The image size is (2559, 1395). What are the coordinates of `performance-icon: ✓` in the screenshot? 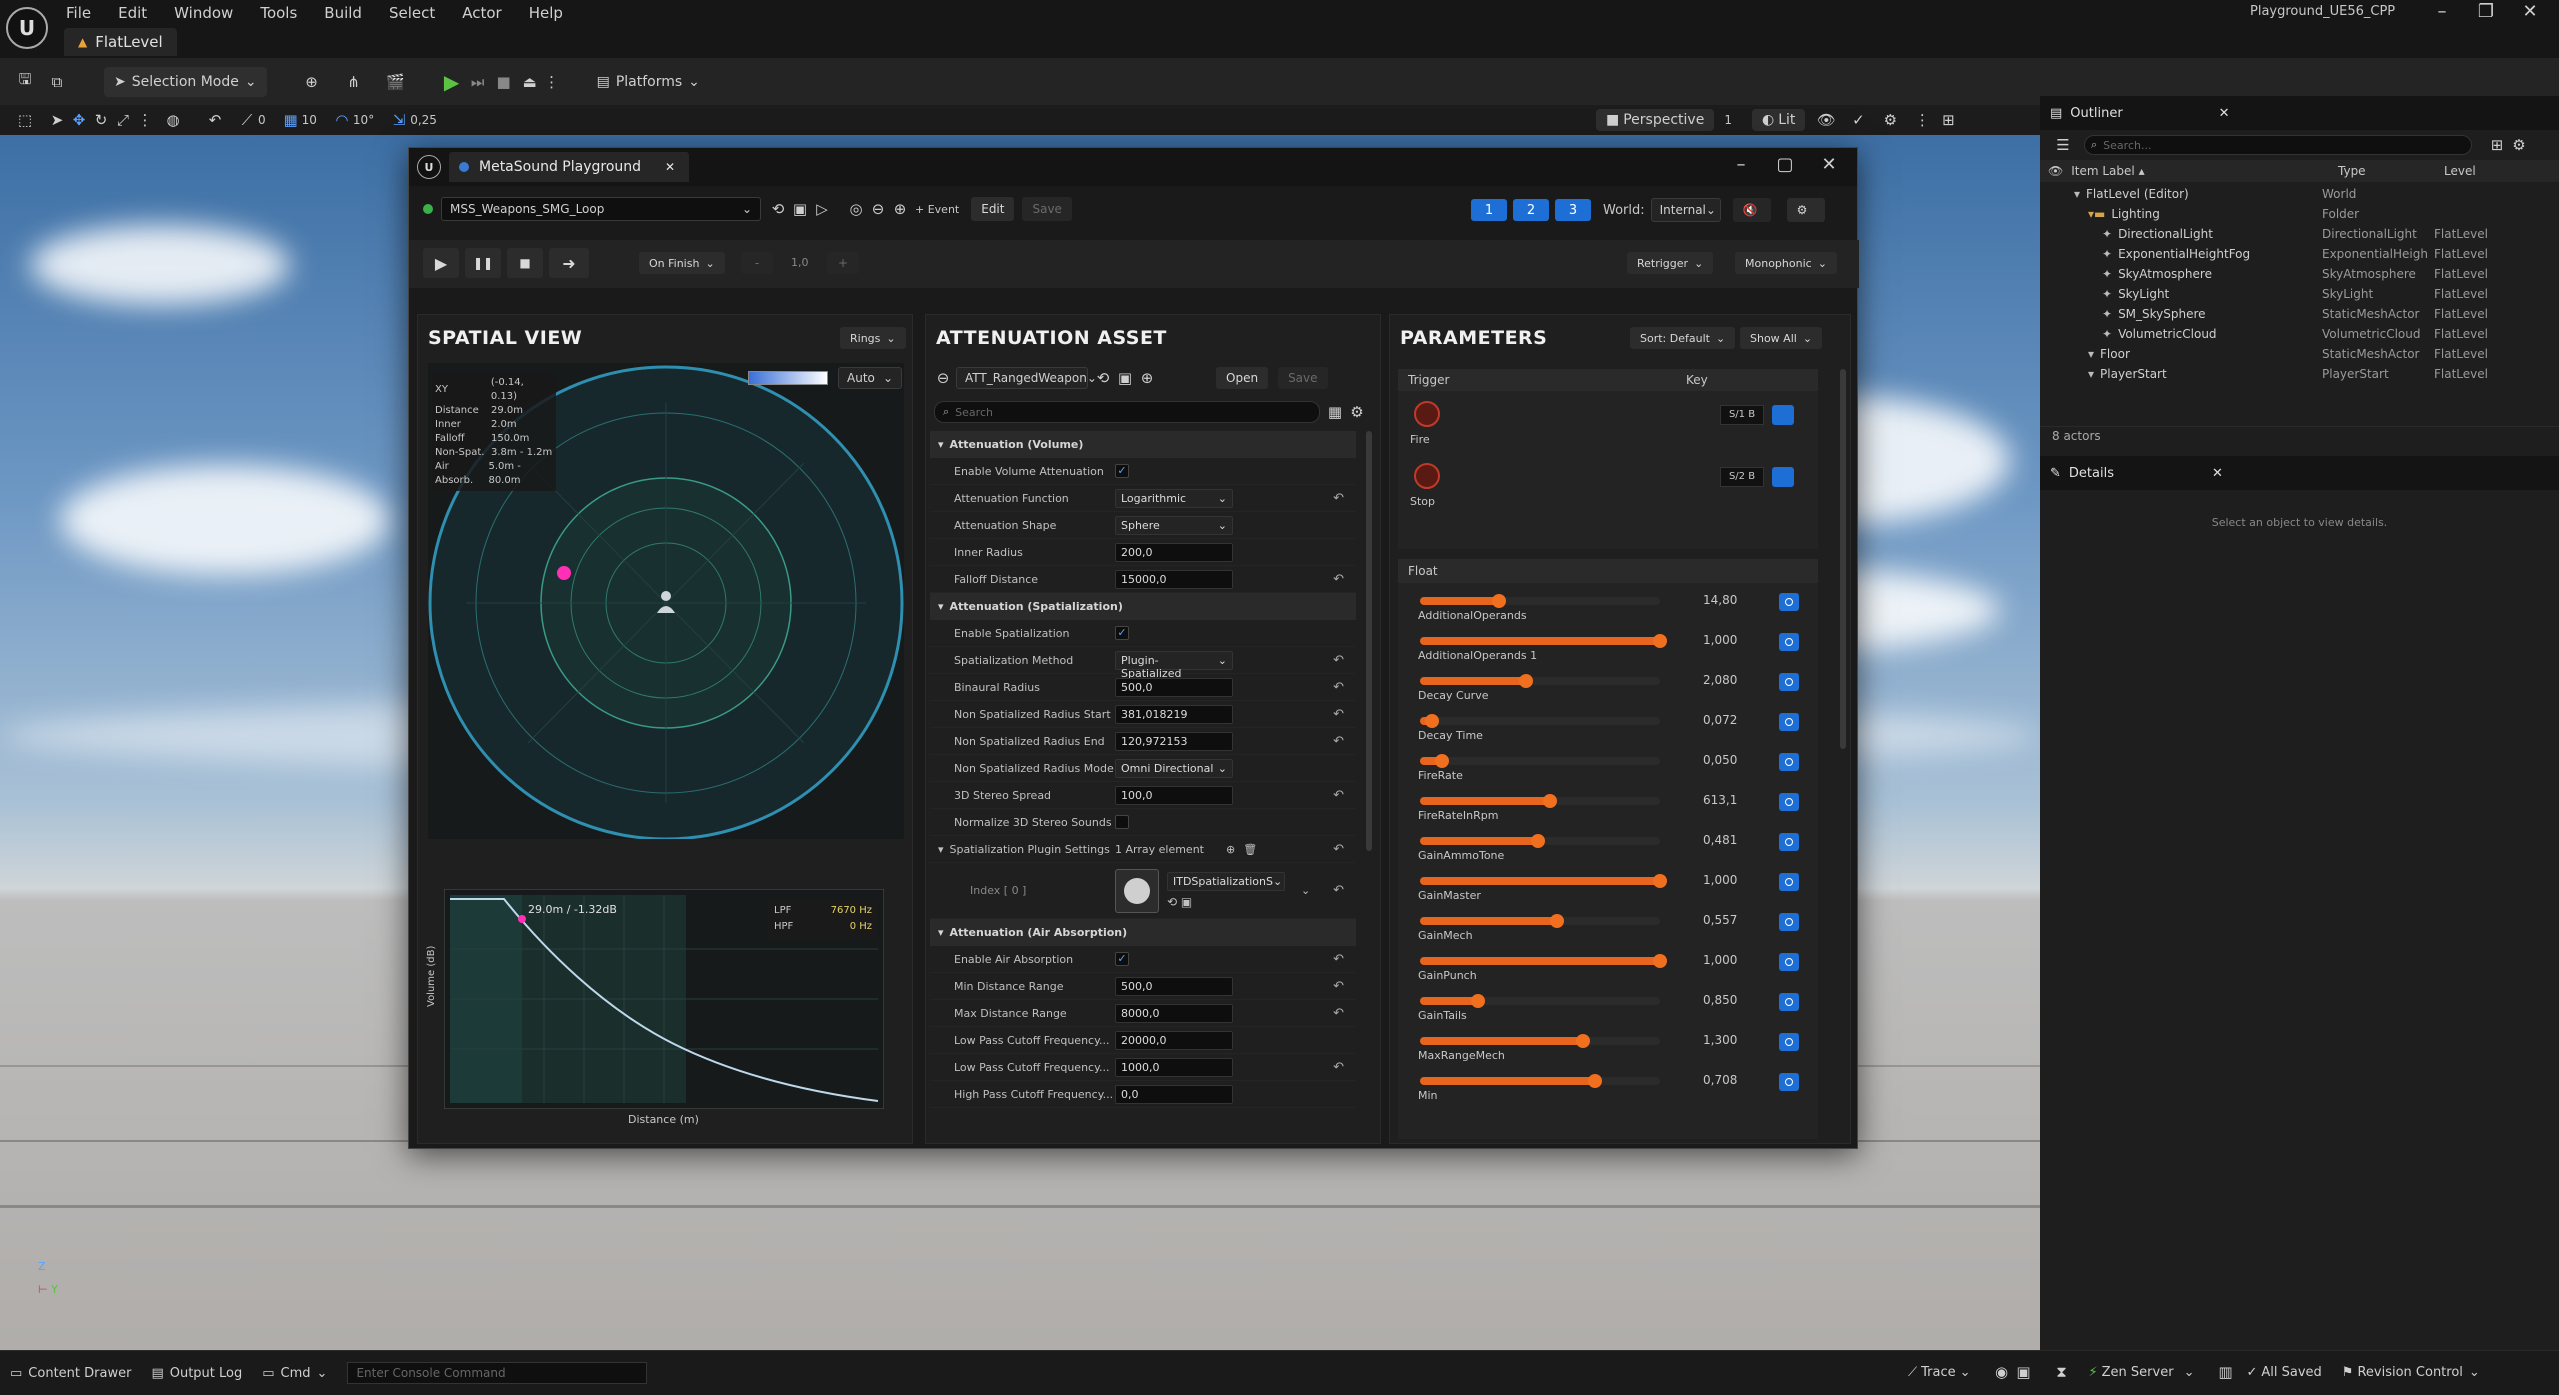 It's located at (1858, 120).